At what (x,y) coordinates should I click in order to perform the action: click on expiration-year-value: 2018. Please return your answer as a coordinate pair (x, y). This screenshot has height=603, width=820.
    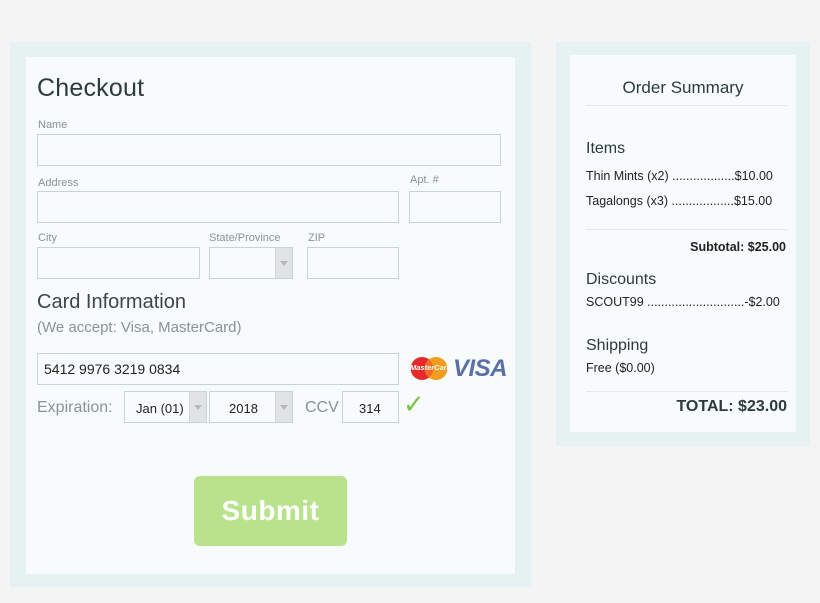
    Looking at the image, I should click on (243, 408).